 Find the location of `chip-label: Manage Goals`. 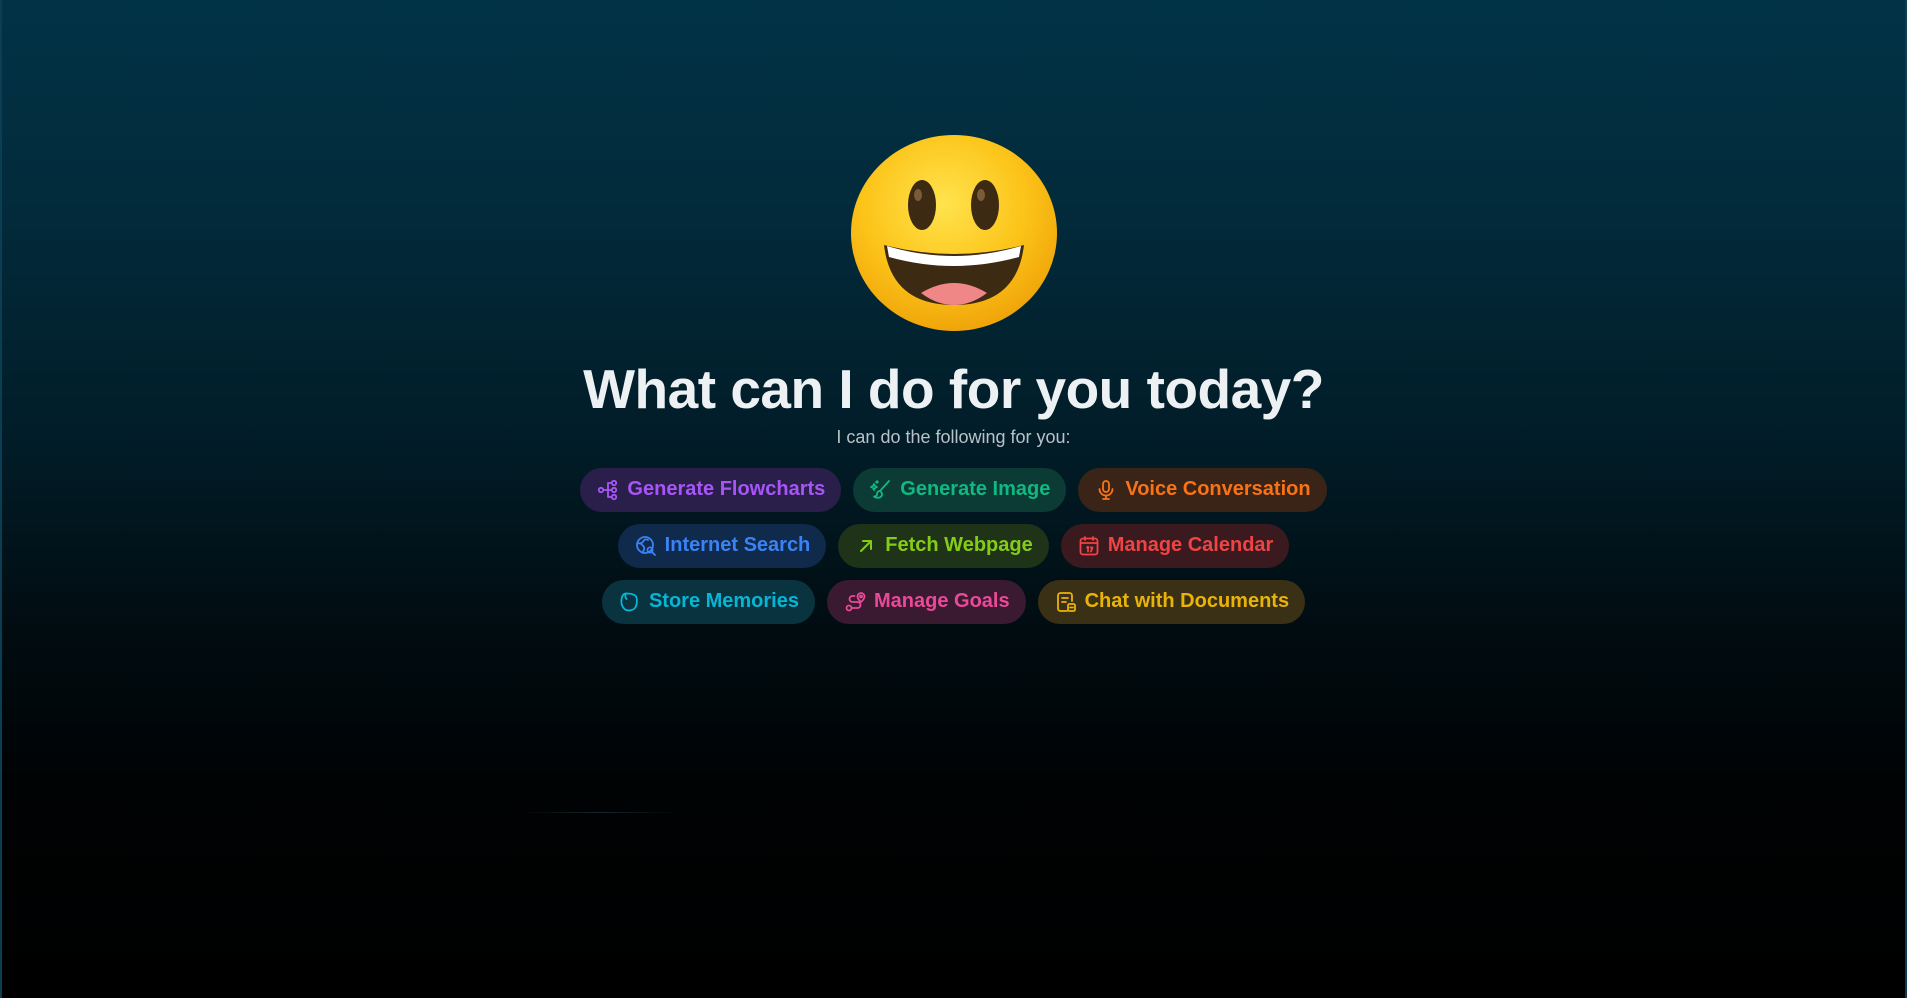

chip-label: Manage Goals is located at coordinates (942, 601).